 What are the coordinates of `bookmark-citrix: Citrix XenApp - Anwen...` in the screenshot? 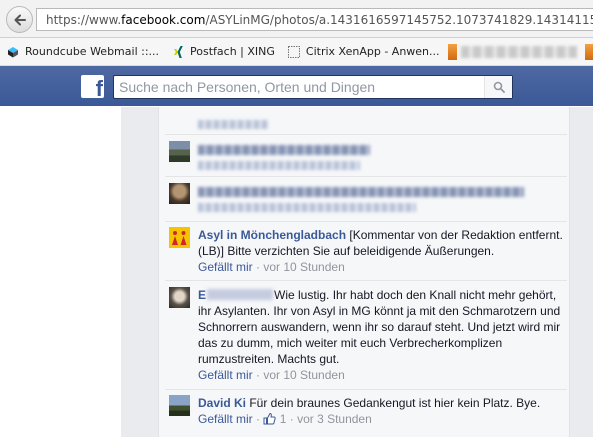 It's located at (363, 52).